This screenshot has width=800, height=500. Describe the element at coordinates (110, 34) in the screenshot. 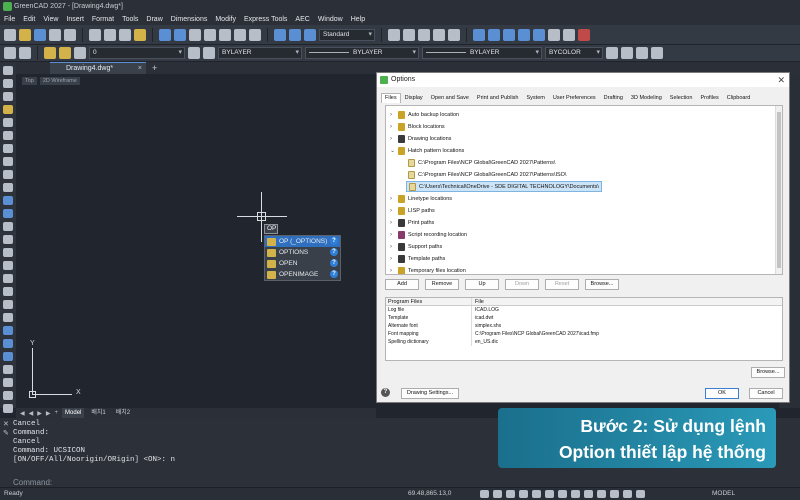

I see `copy-icon` at that location.